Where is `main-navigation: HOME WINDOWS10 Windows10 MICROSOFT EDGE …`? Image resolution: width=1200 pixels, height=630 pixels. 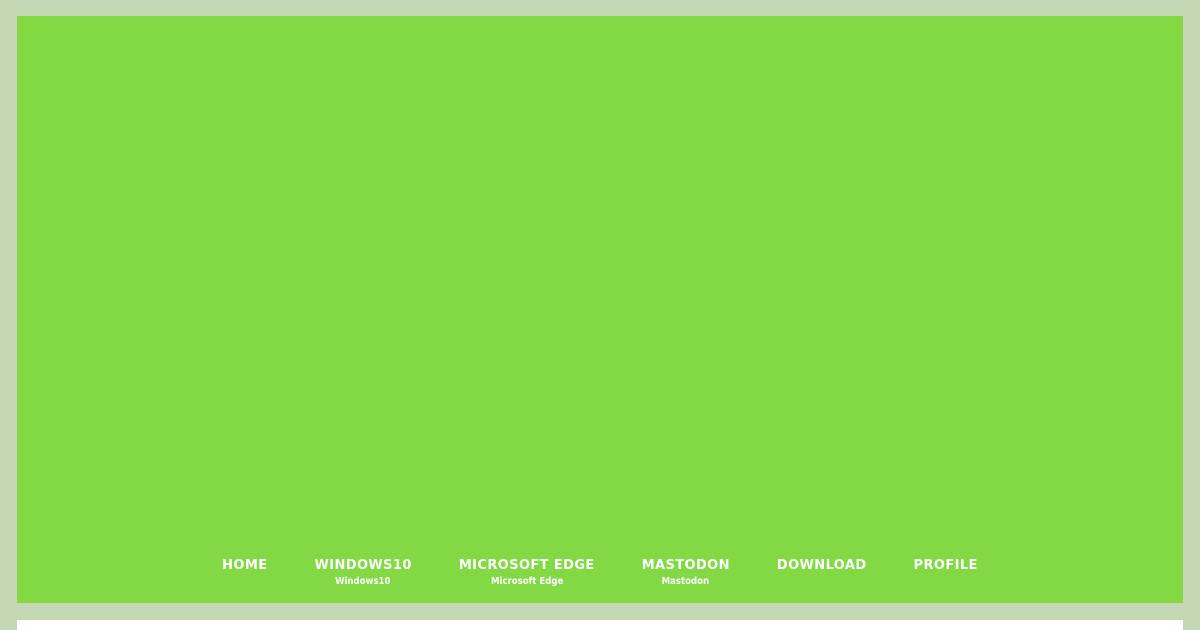 main-navigation: HOME WINDOWS10 Windows10 MICROSOFT EDGE … is located at coordinates (600, 573).